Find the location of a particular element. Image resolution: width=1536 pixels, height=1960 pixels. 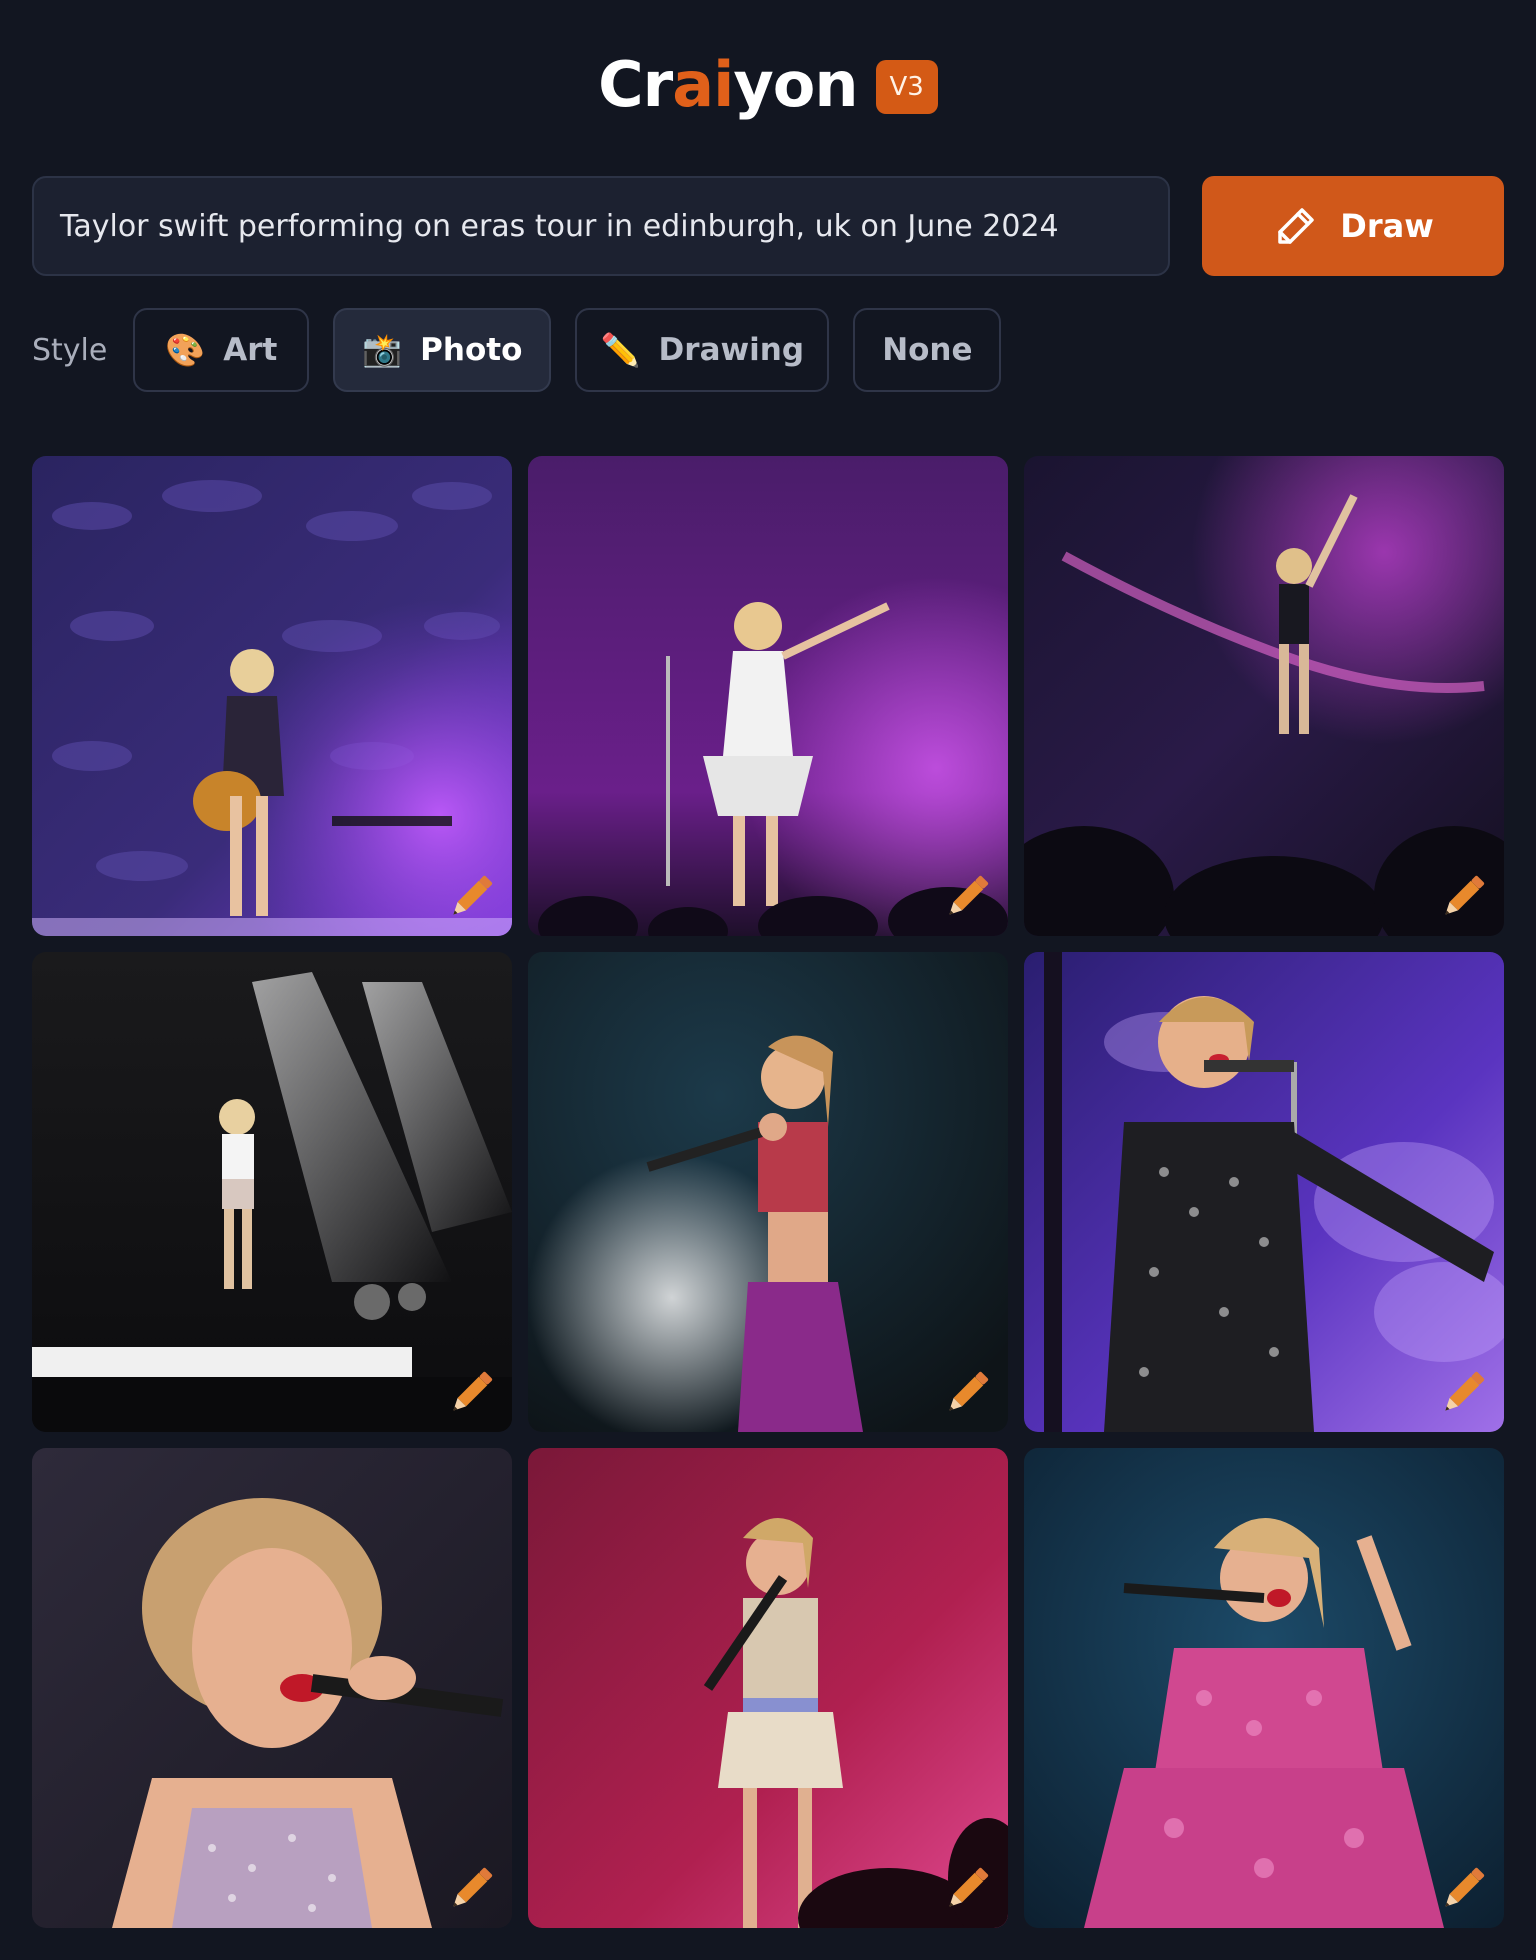

style-option-drawing: ✏️ Drawing is located at coordinates (702, 350).